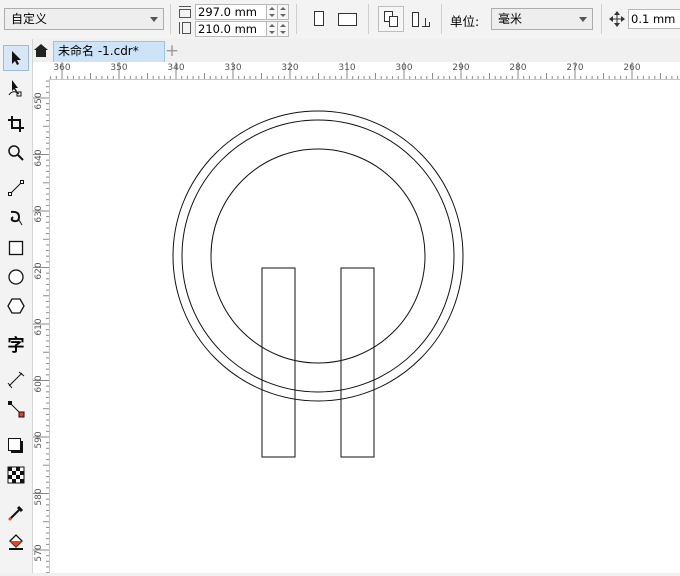  I want to click on pointer-arrow-icon, so click(16, 58).